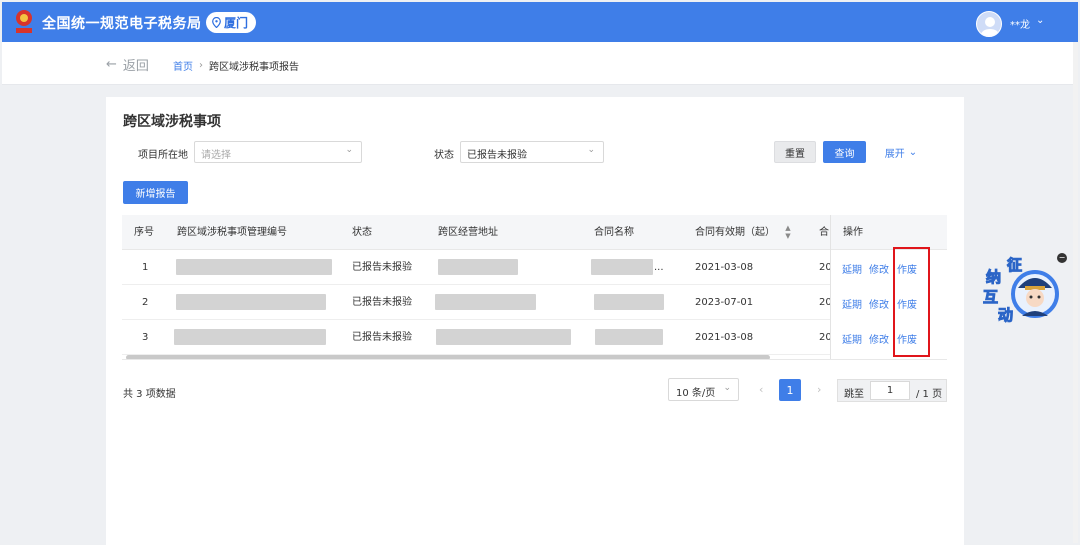 The height and width of the screenshot is (545, 1080). Describe the element at coordinates (145, 337) in the screenshot. I see `row-index: 3` at that location.